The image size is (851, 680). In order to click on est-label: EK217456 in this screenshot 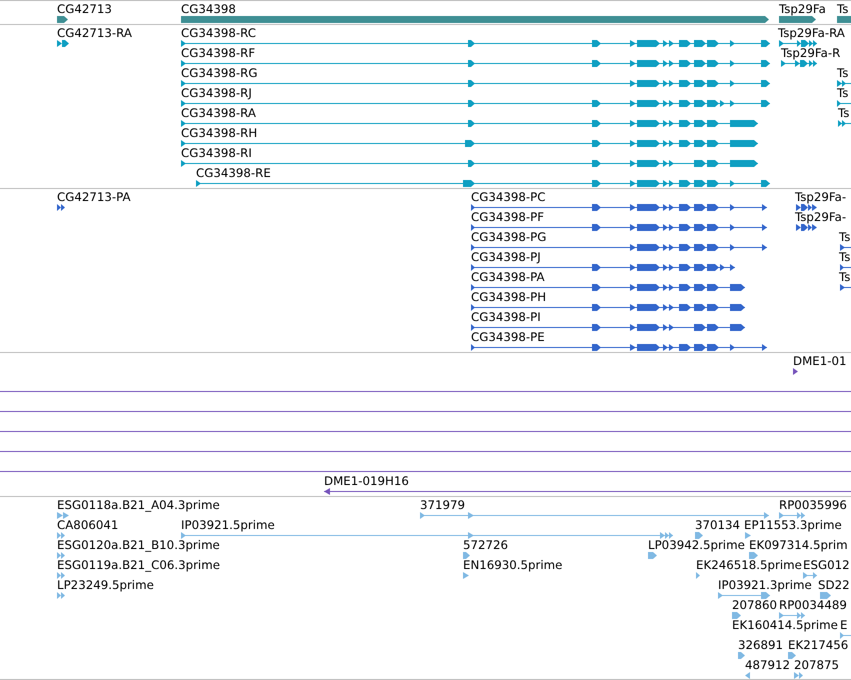, I will do `click(818, 645)`.